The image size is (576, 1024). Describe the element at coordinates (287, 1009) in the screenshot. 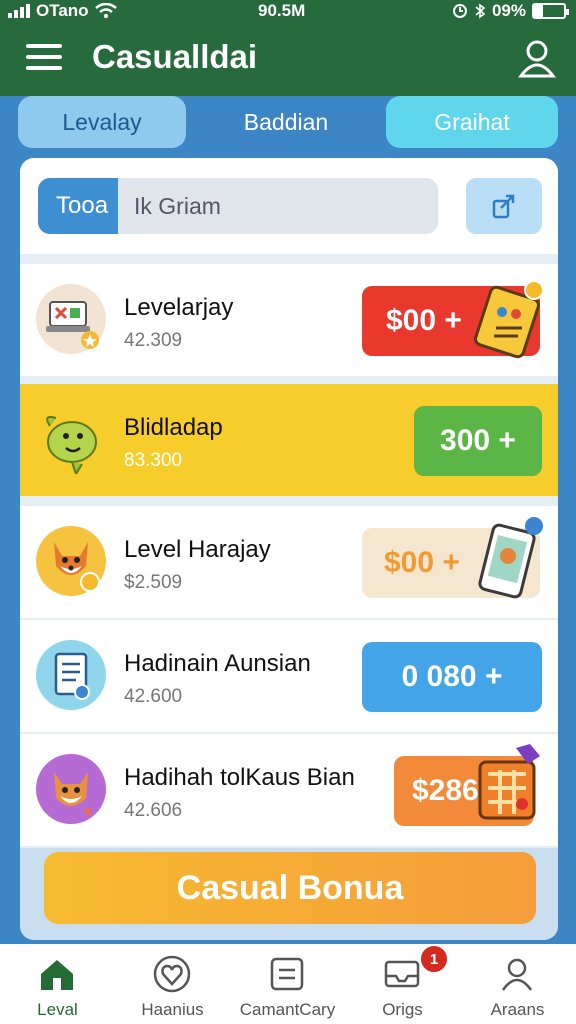

I see `nav-label: CamantCary` at that location.